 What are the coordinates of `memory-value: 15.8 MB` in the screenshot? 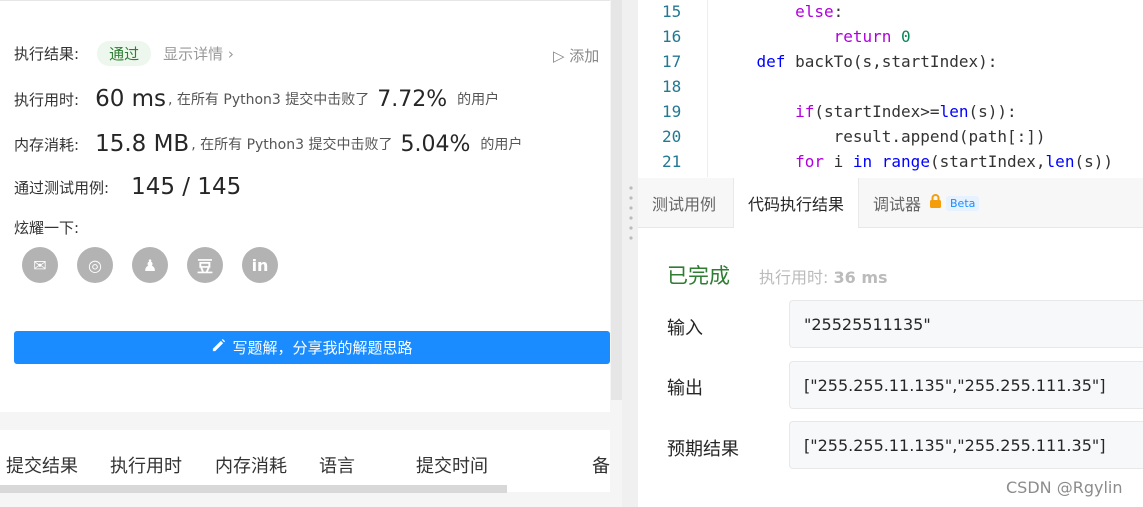 It's located at (142, 144).